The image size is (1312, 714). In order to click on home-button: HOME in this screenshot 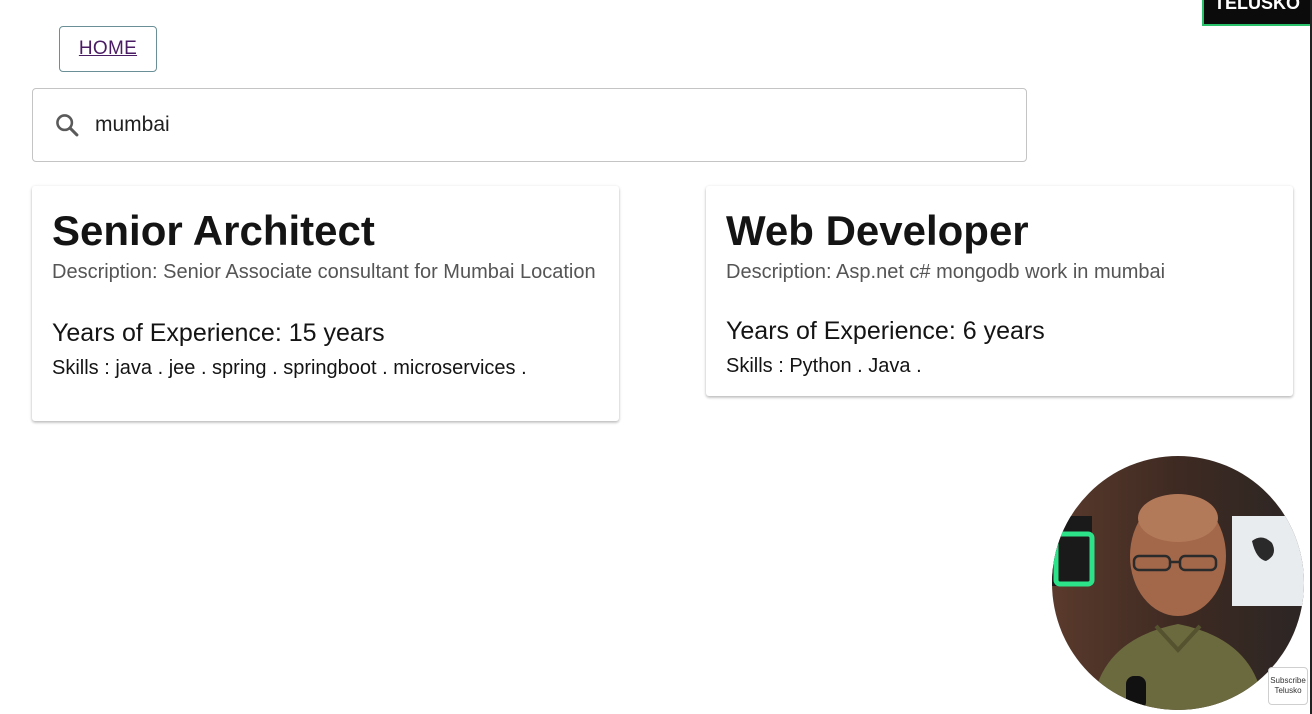, I will do `click(108, 49)`.